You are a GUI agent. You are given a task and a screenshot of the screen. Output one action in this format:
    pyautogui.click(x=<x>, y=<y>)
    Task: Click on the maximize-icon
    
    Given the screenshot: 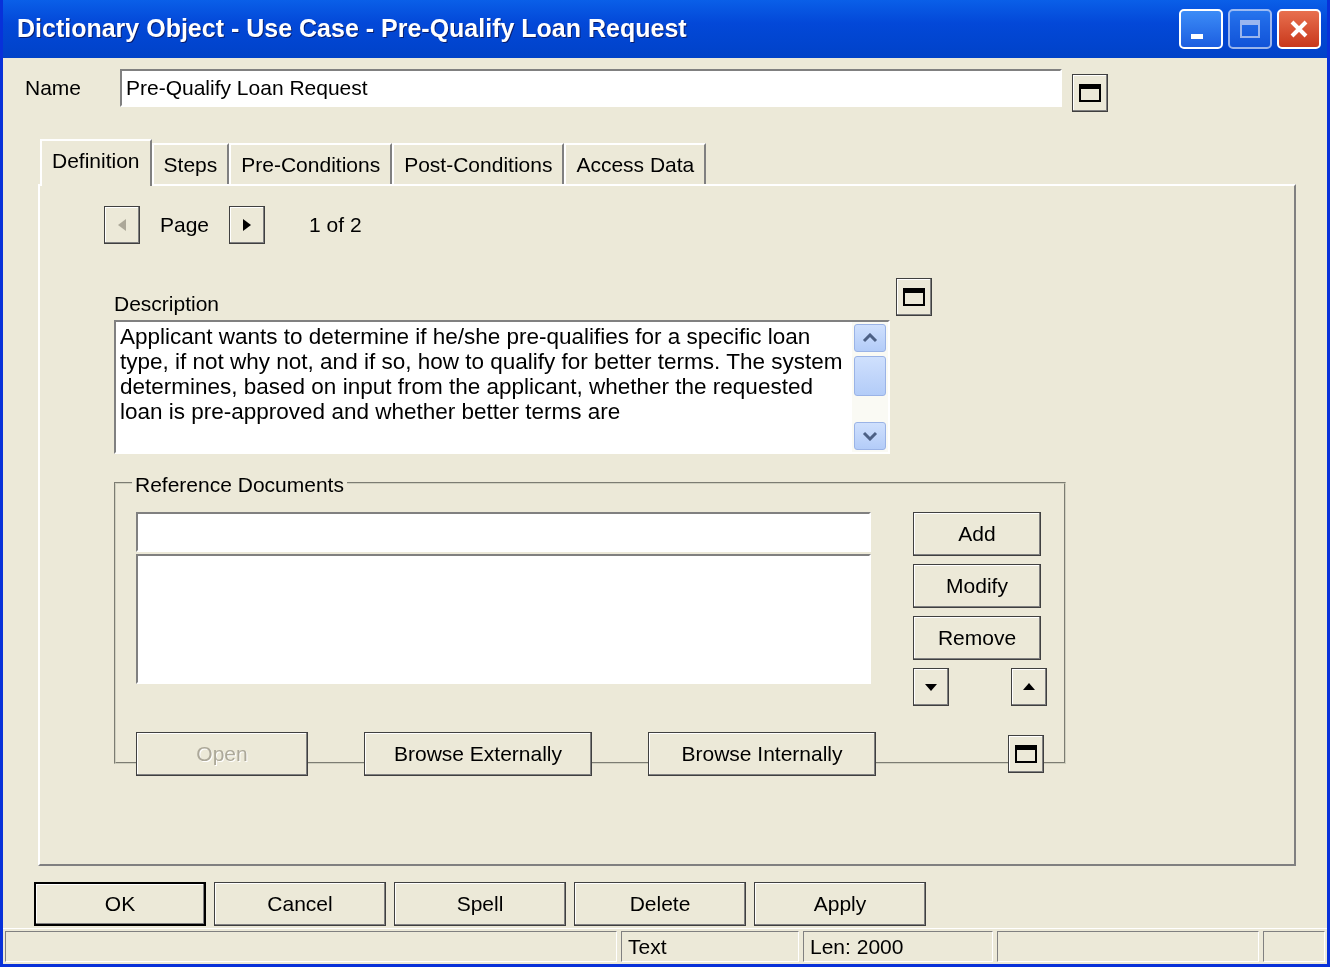 What is the action you would take?
    pyautogui.click(x=1250, y=29)
    